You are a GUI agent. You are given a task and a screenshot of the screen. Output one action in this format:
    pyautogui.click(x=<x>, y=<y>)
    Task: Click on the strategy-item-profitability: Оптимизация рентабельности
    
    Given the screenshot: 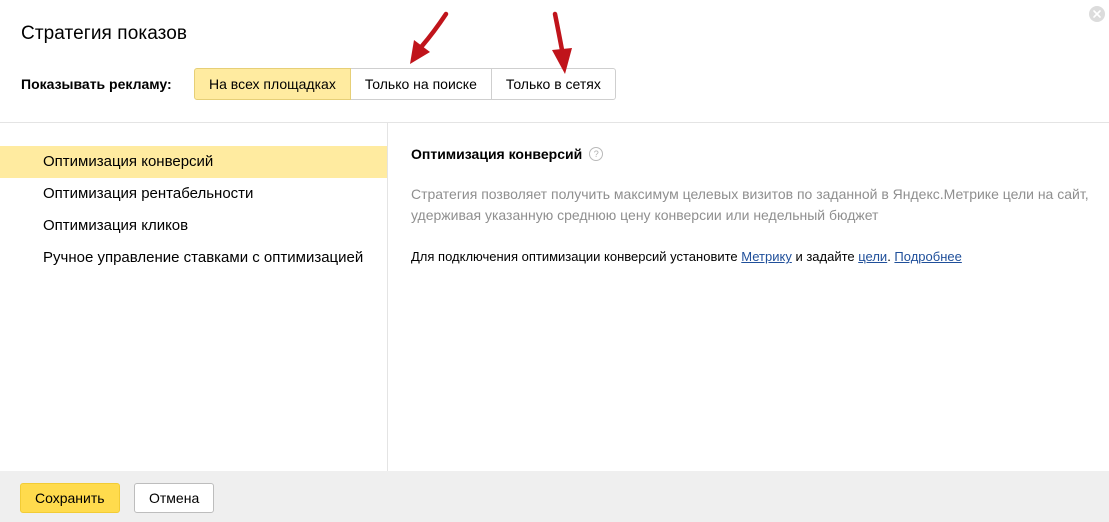 What is the action you would take?
    pyautogui.click(x=193, y=194)
    